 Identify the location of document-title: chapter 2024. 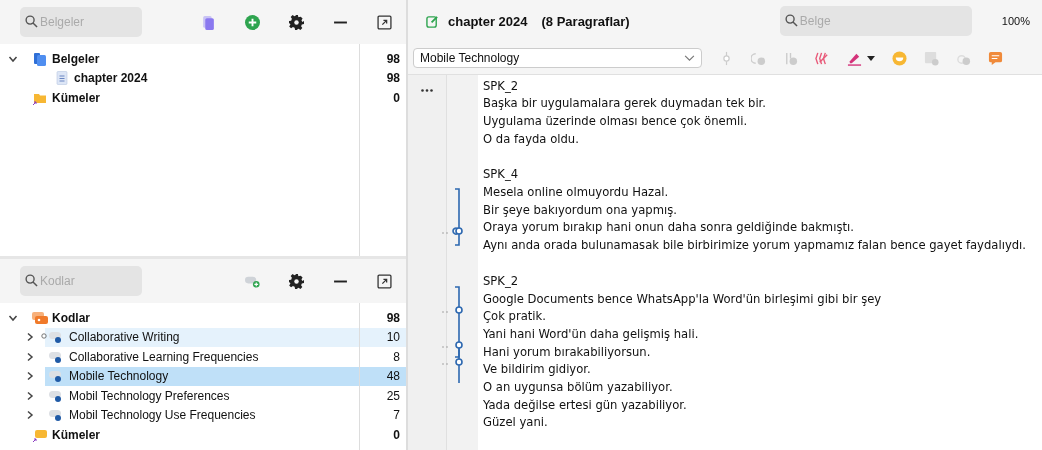
(488, 21).